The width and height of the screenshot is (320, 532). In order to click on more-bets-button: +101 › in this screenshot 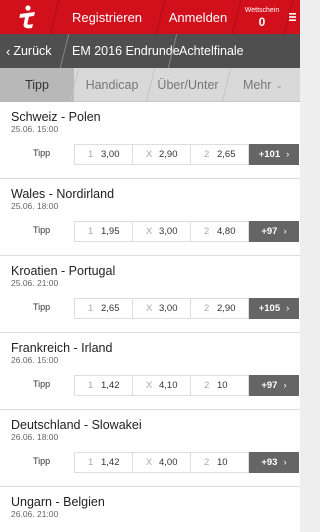, I will do `click(274, 154)`.